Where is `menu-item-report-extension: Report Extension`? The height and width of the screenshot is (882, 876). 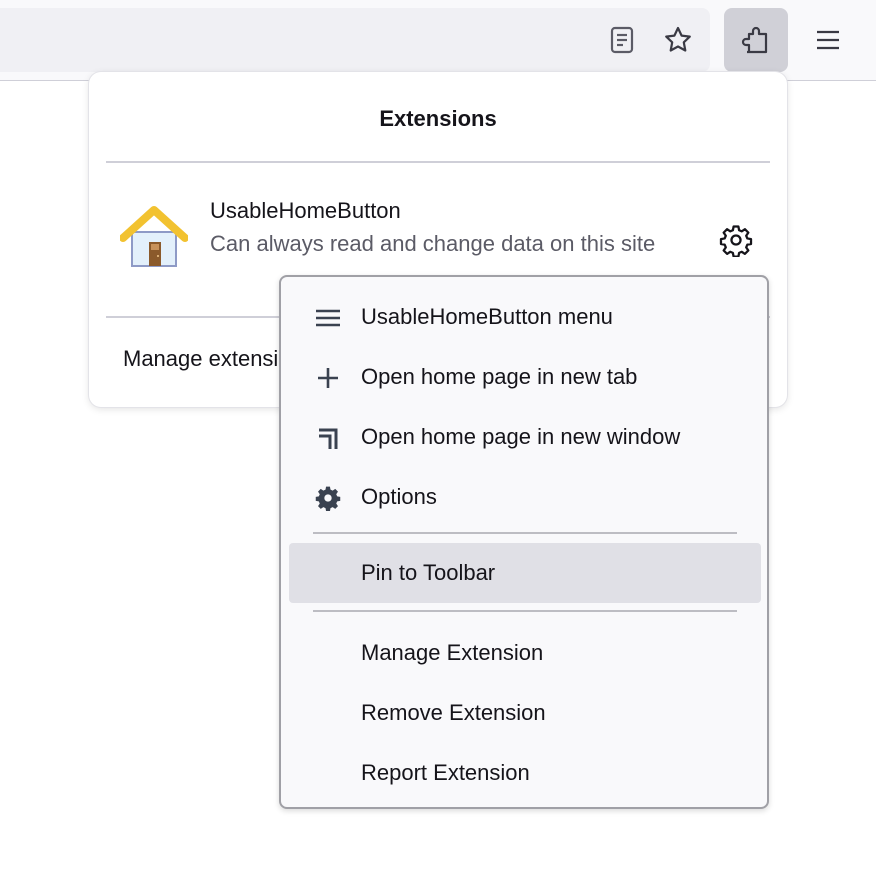
menu-item-report-extension: Report Extension is located at coordinates (525, 773).